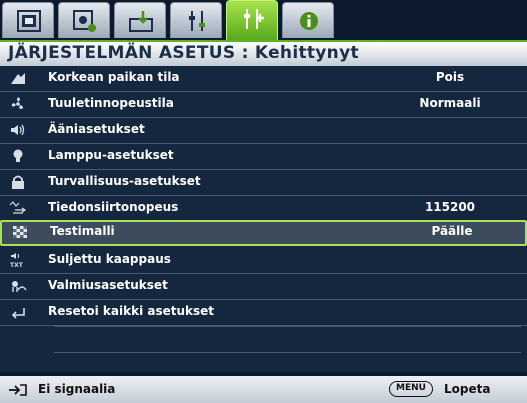  Describe the element at coordinates (113, 207) in the screenshot. I see `menu-item-label: Tiedonsiirtonopeus` at that location.